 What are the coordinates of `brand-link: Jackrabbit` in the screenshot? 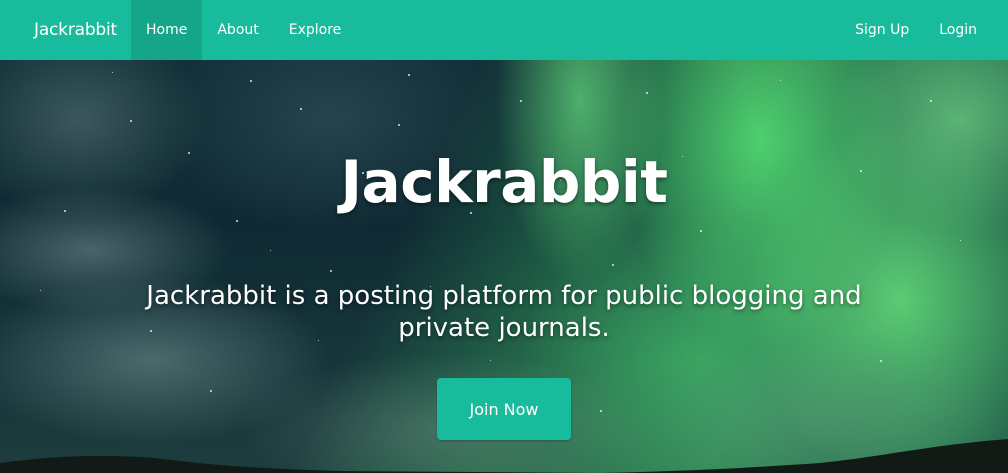 It's located at (65, 30).